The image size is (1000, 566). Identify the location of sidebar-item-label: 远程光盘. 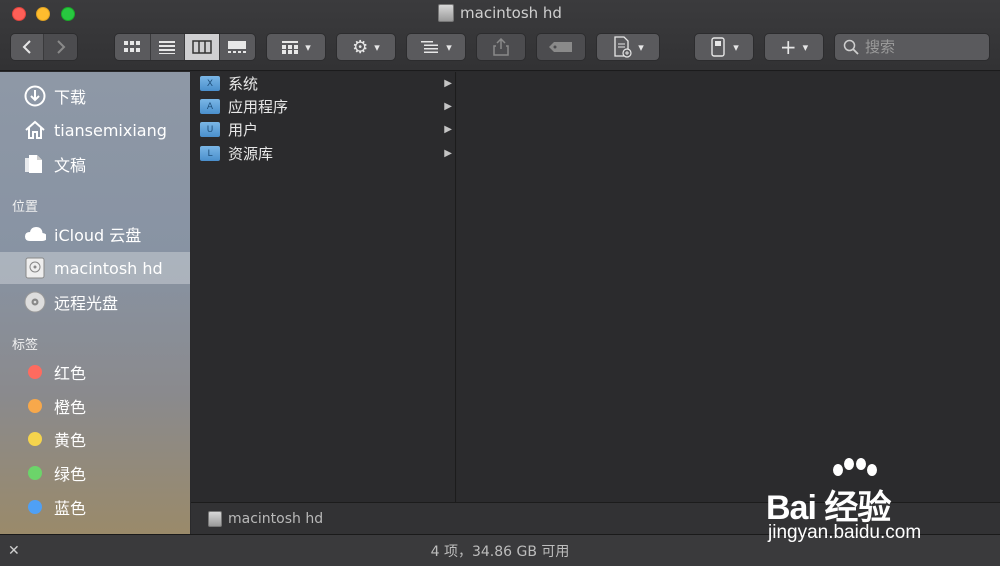
(86, 303).